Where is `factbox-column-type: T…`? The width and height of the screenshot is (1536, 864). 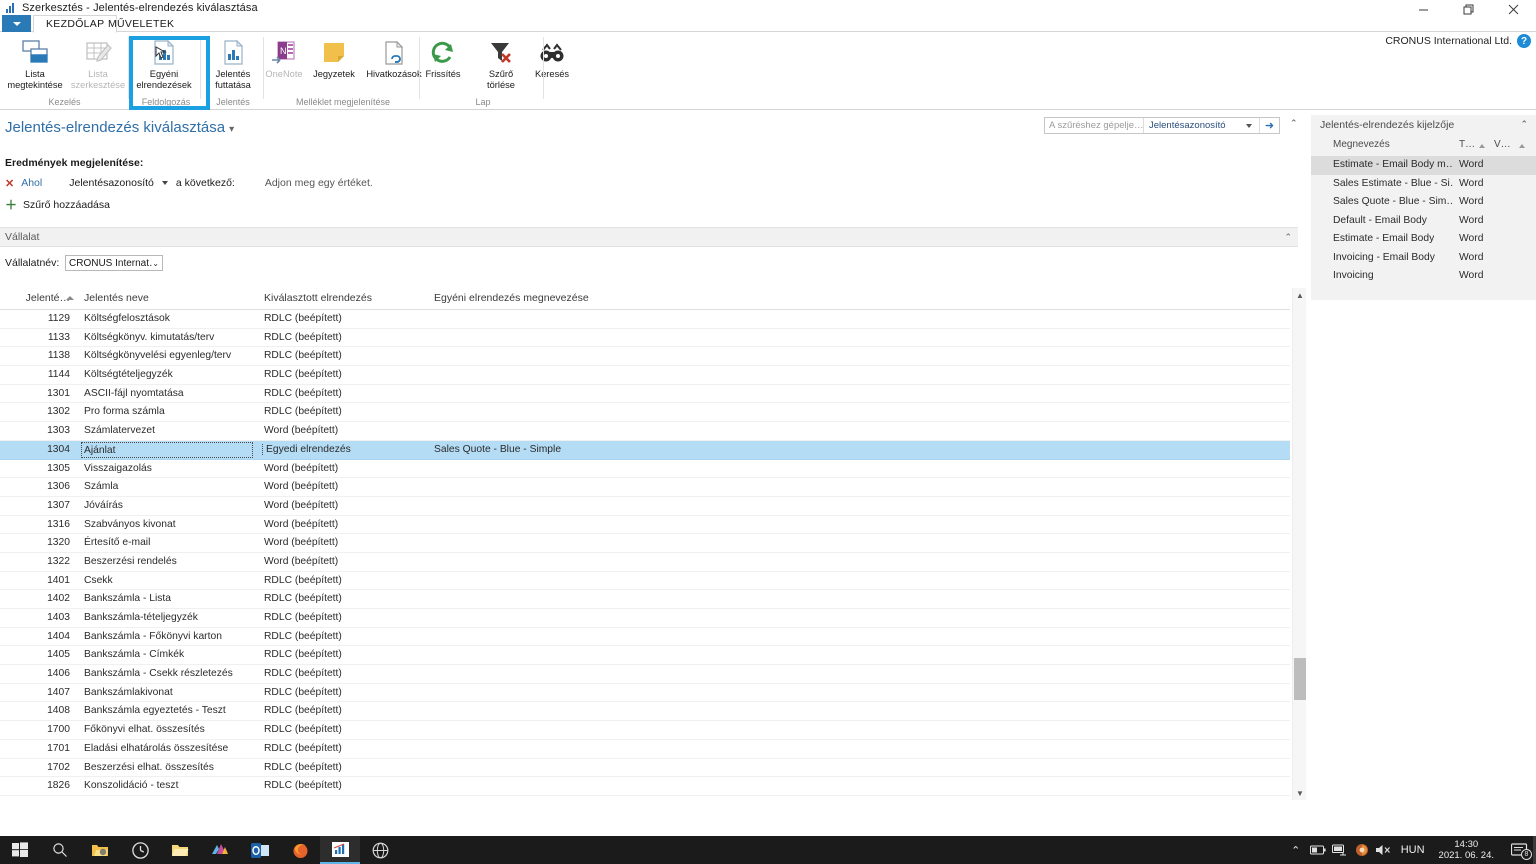 factbox-column-type: T… is located at coordinates (1467, 144).